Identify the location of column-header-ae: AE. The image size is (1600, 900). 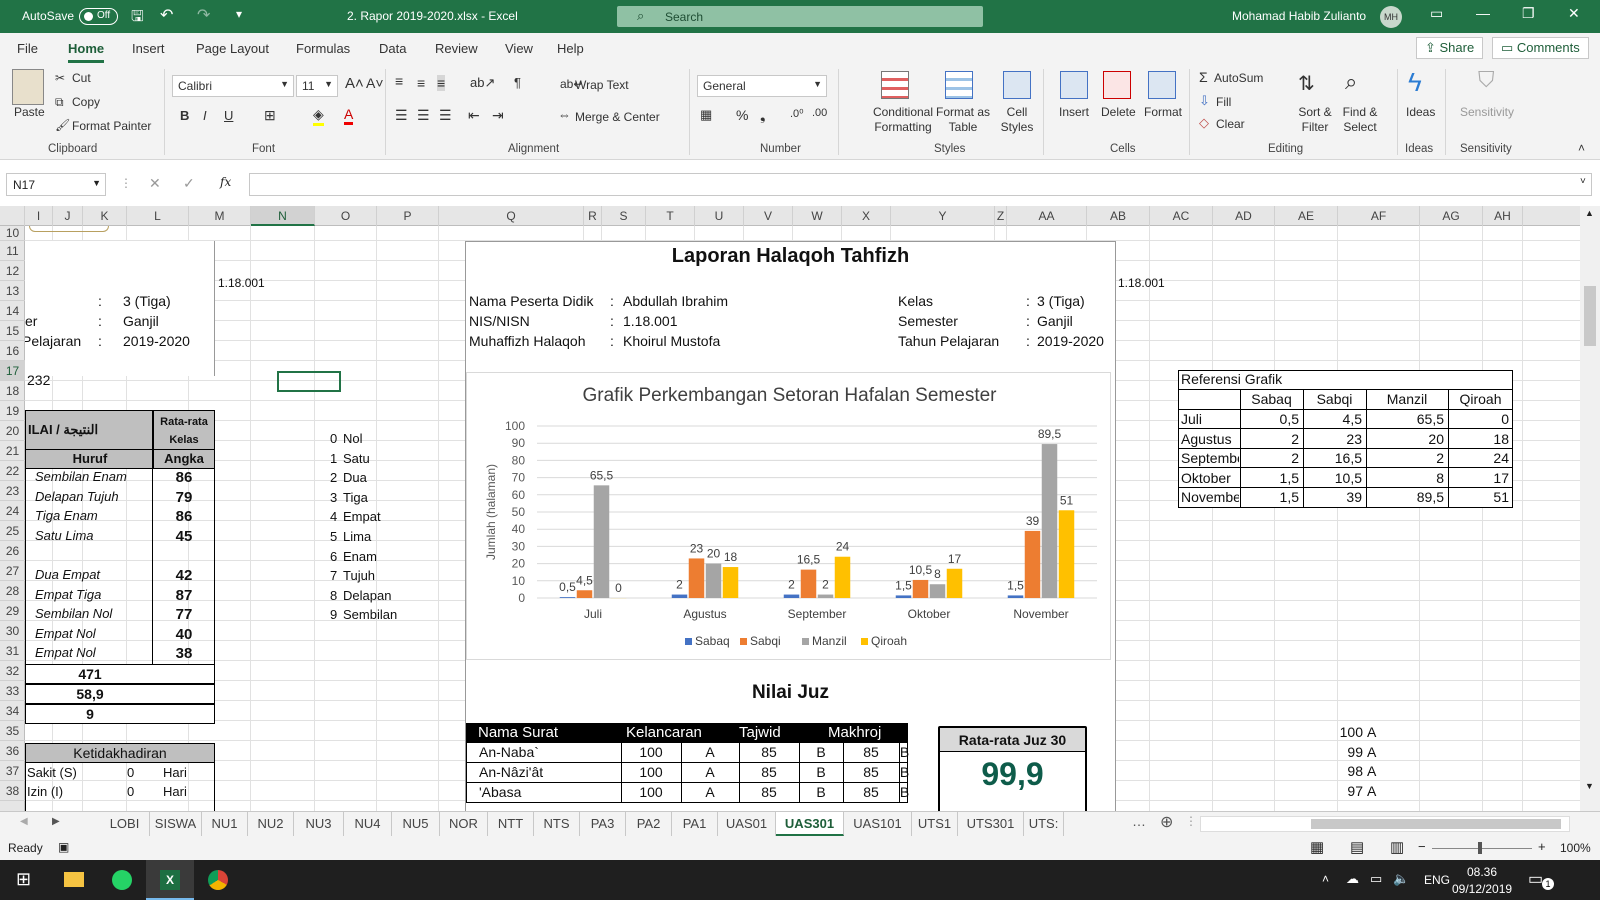
(1306, 216).